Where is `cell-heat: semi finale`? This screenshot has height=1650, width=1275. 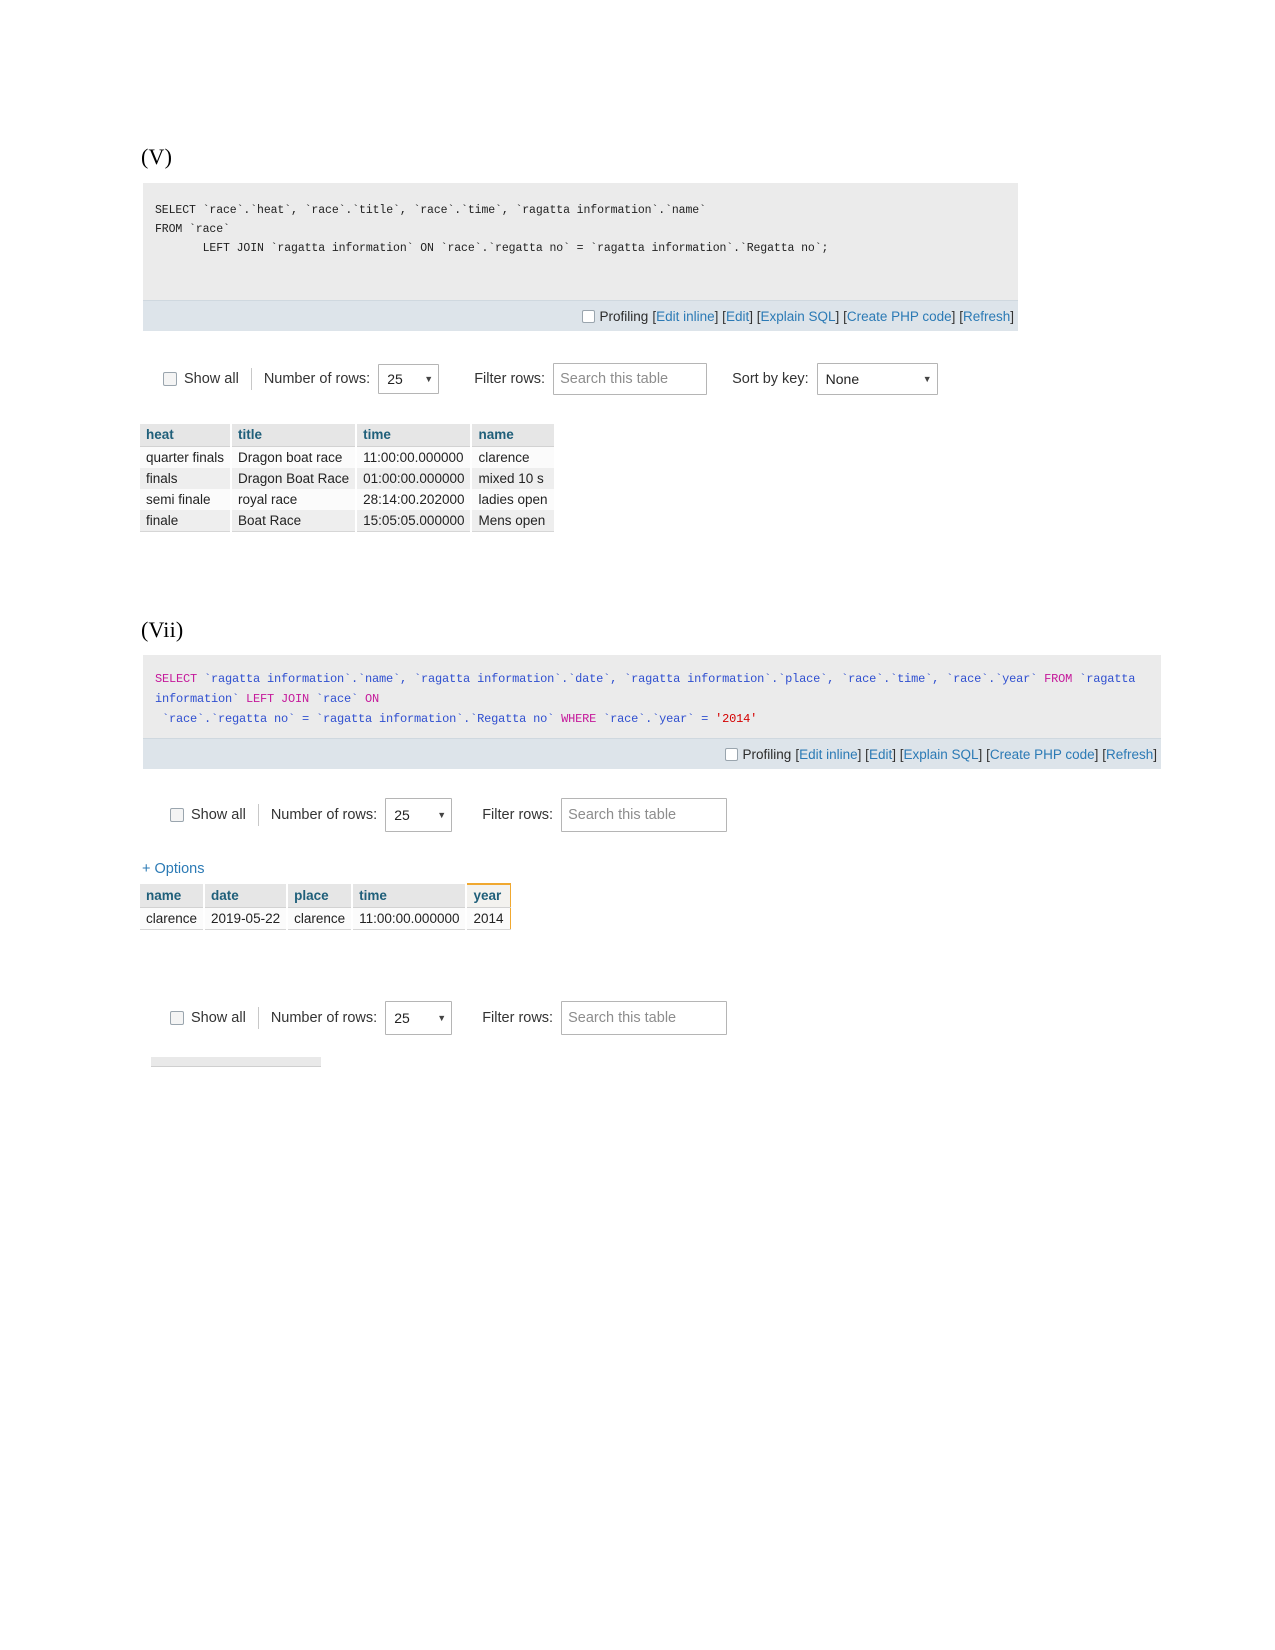
cell-heat: semi finale is located at coordinates (186, 499).